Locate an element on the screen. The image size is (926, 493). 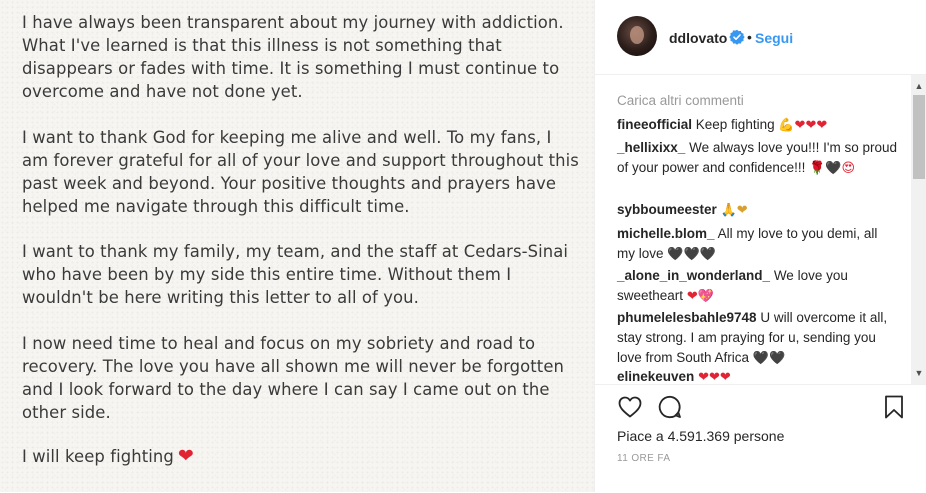
heart-outline-icon is located at coordinates (630, 407).